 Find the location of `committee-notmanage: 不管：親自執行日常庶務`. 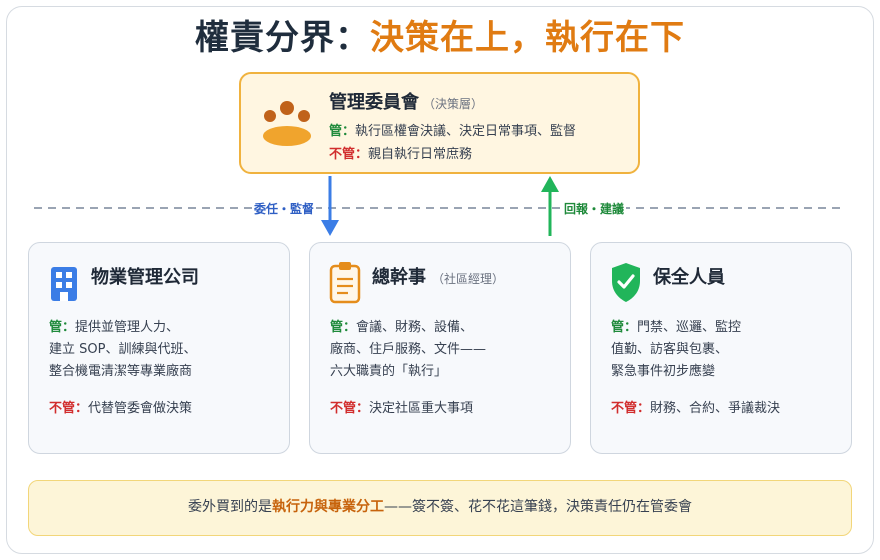

committee-notmanage: 不管：親自執行日常庶務 is located at coordinates (400, 152).